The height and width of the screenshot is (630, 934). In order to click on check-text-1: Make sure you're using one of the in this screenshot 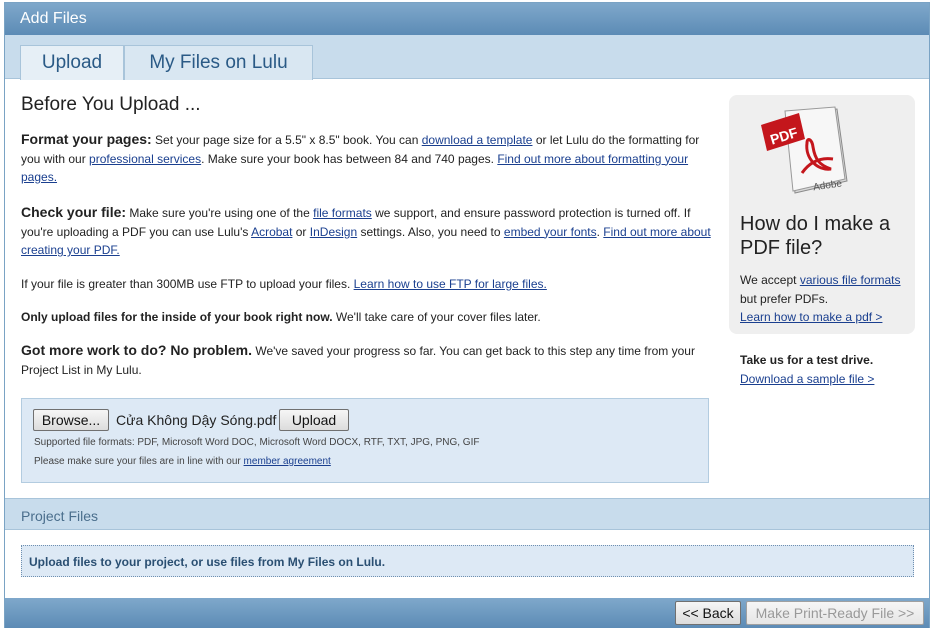, I will do `click(220, 213)`.